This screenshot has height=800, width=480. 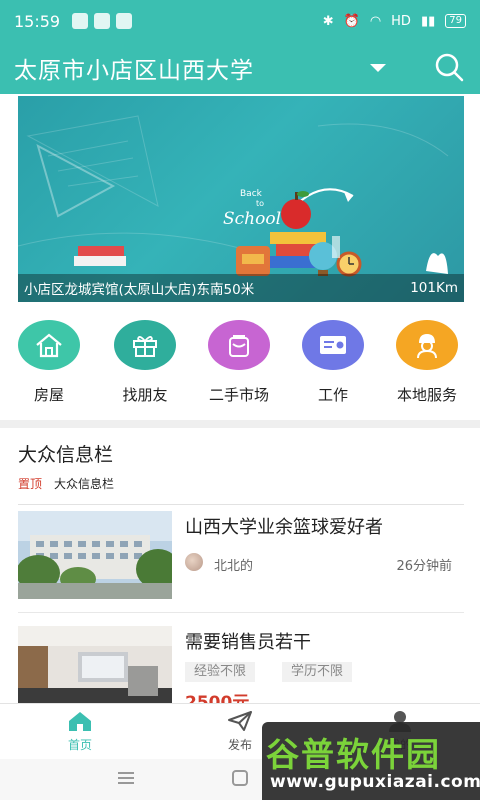 I want to click on tab-home: 首页, so click(x=80, y=731).